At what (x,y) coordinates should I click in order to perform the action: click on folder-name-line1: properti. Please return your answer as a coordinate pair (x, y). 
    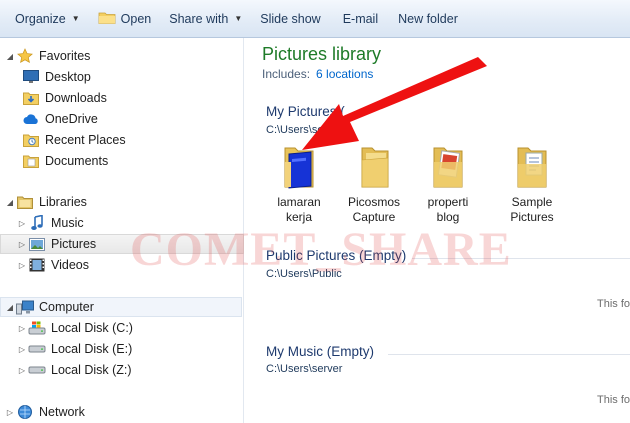
    Looking at the image, I should click on (448, 202).